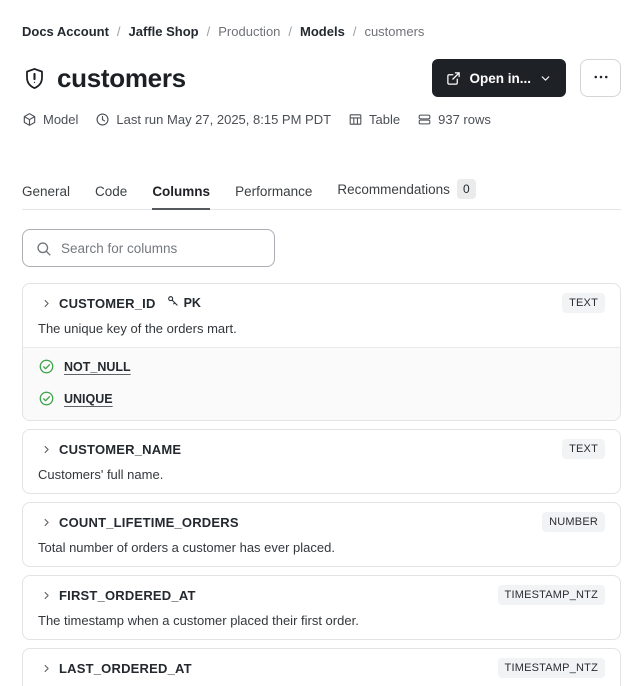  I want to click on ellipsis-icon, so click(601, 78).